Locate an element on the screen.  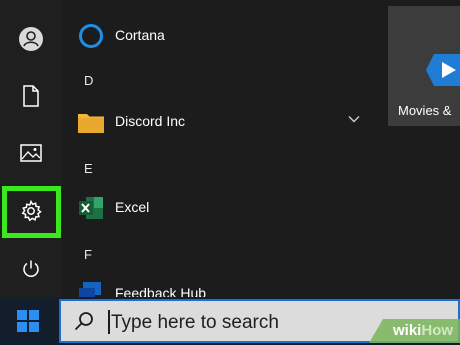
taskbar: Type here to search wikiHow is located at coordinates (230, 321).